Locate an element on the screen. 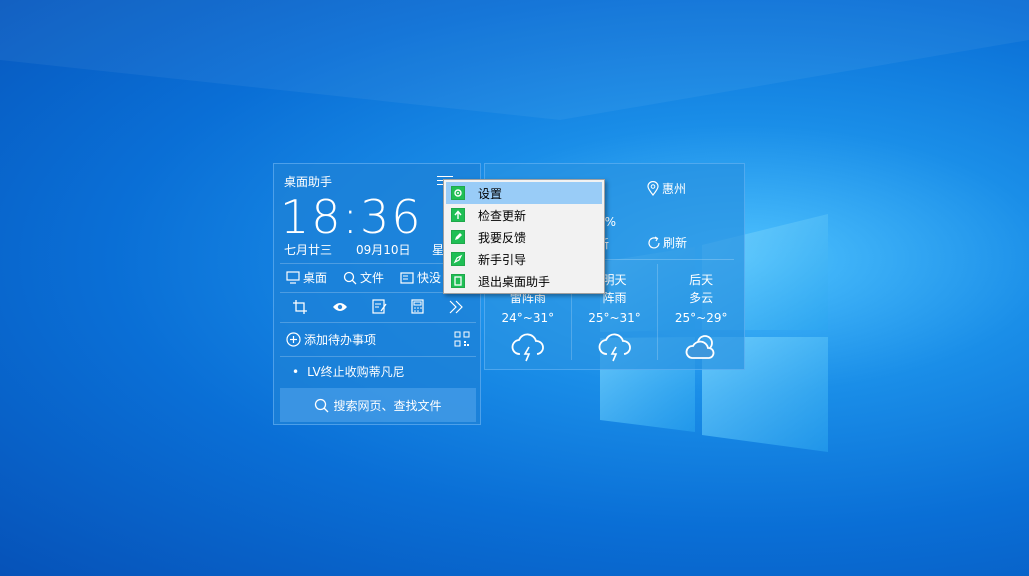  menu-item-label: 新手引导 is located at coordinates (502, 259).